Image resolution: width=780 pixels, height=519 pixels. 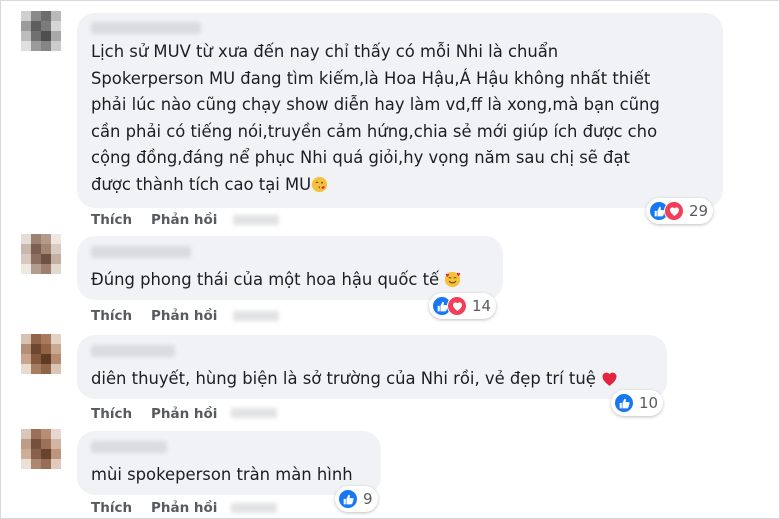 I want to click on reaction-summary: 29, so click(x=680, y=211).